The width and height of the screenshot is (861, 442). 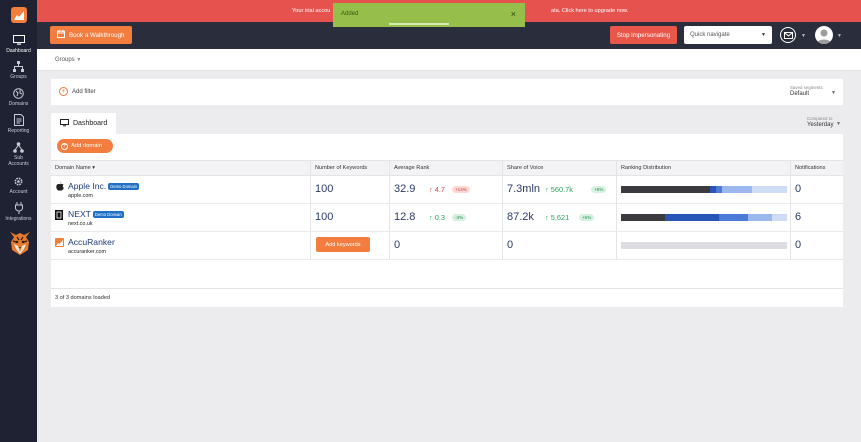 What do you see at coordinates (80, 224) in the screenshot?
I see `domain-url: next.co.uk` at bounding box center [80, 224].